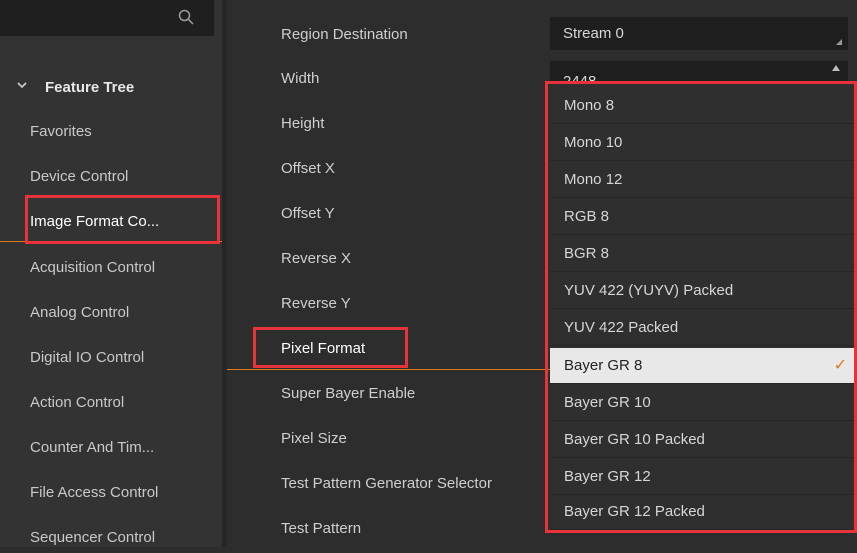 The width and height of the screenshot is (857, 553). Describe the element at coordinates (308, 168) in the screenshot. I see `property-label: Offset X` at that location.